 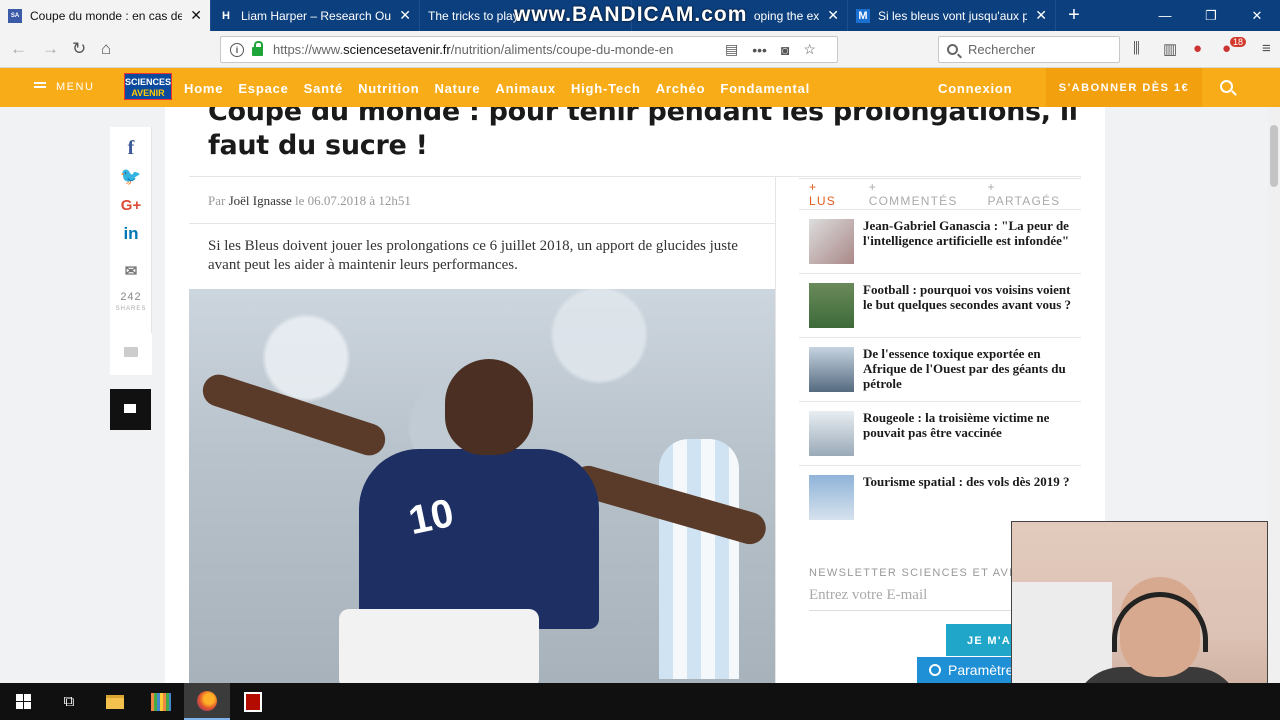 What do you see at coordinates (257, 48) in the screenshot?
I see `lock-icon` at bounding box center [257, 48].